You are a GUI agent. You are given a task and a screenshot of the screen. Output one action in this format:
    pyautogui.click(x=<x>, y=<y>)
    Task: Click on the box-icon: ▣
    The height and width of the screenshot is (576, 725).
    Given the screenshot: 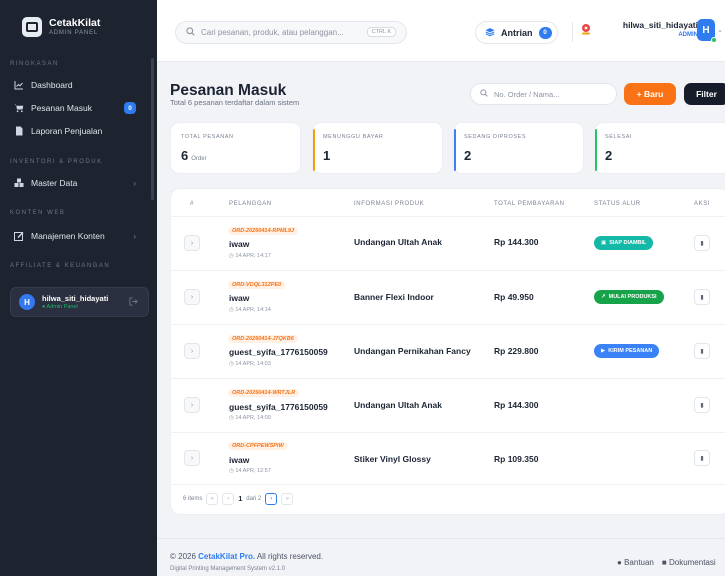 What is the action you would take?
    pyautogui.click(x=604, y=243)
    